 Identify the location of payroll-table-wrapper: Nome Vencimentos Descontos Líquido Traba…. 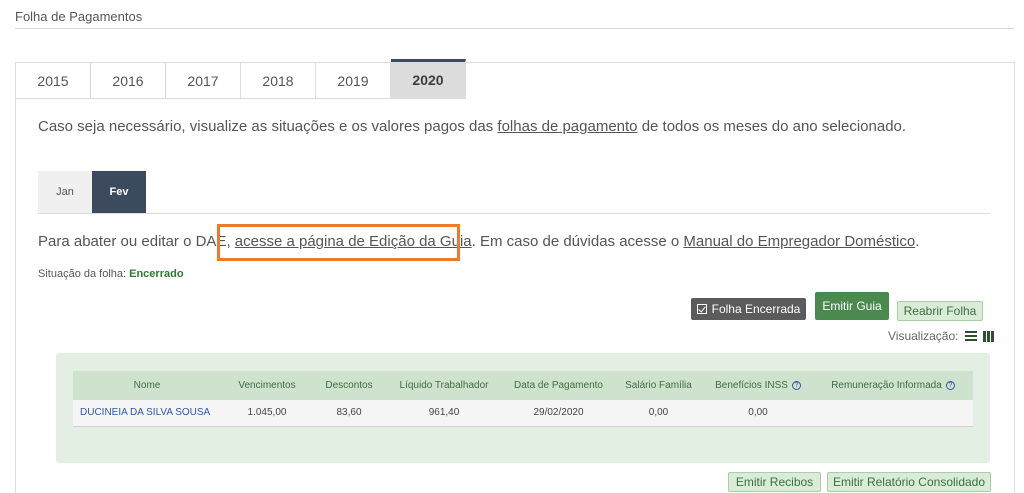
(523, 399).